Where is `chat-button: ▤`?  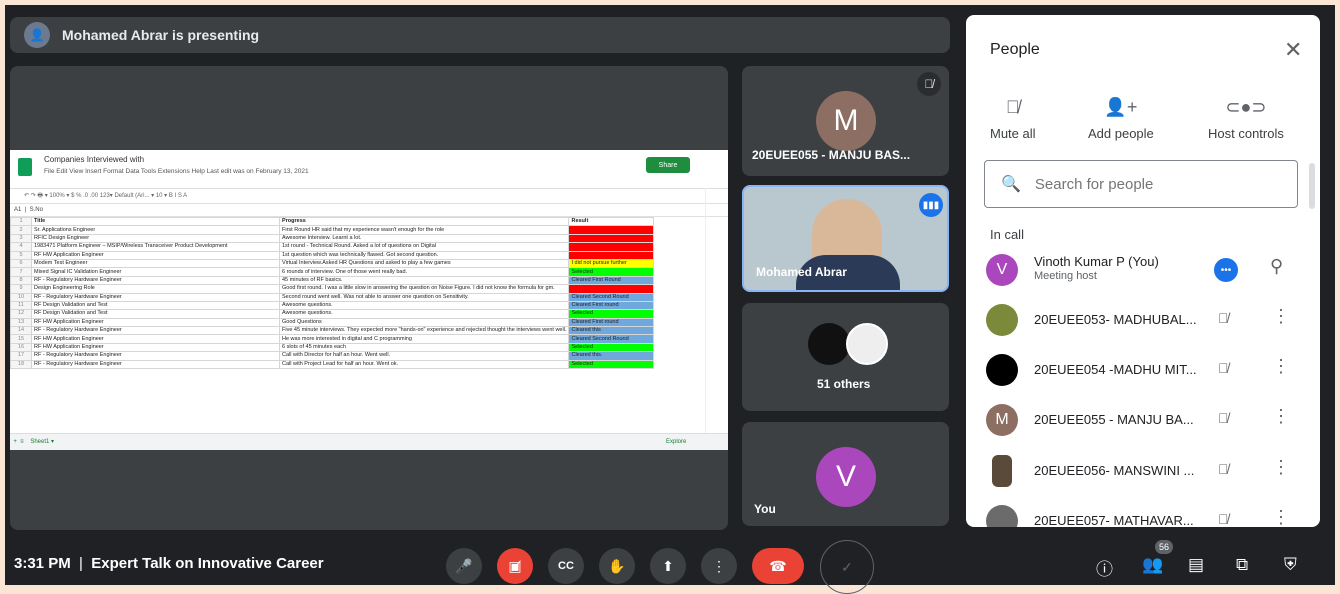 chat-button: ▤ is located at coordinates (1196, 565).